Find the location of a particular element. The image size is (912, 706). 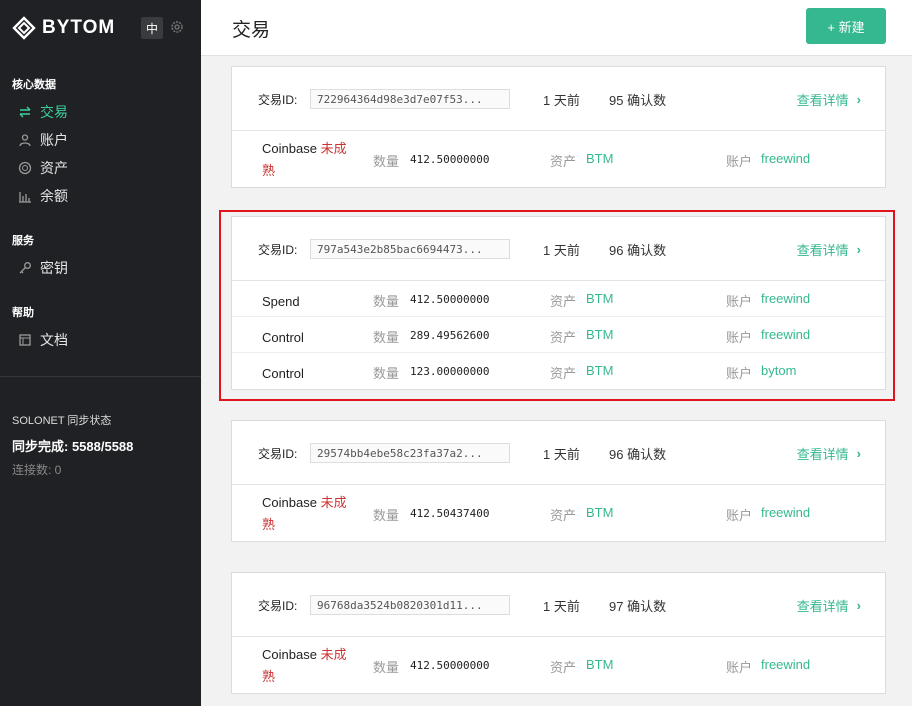

sidebar-item: 余额 is located at coordinates (106, 196).